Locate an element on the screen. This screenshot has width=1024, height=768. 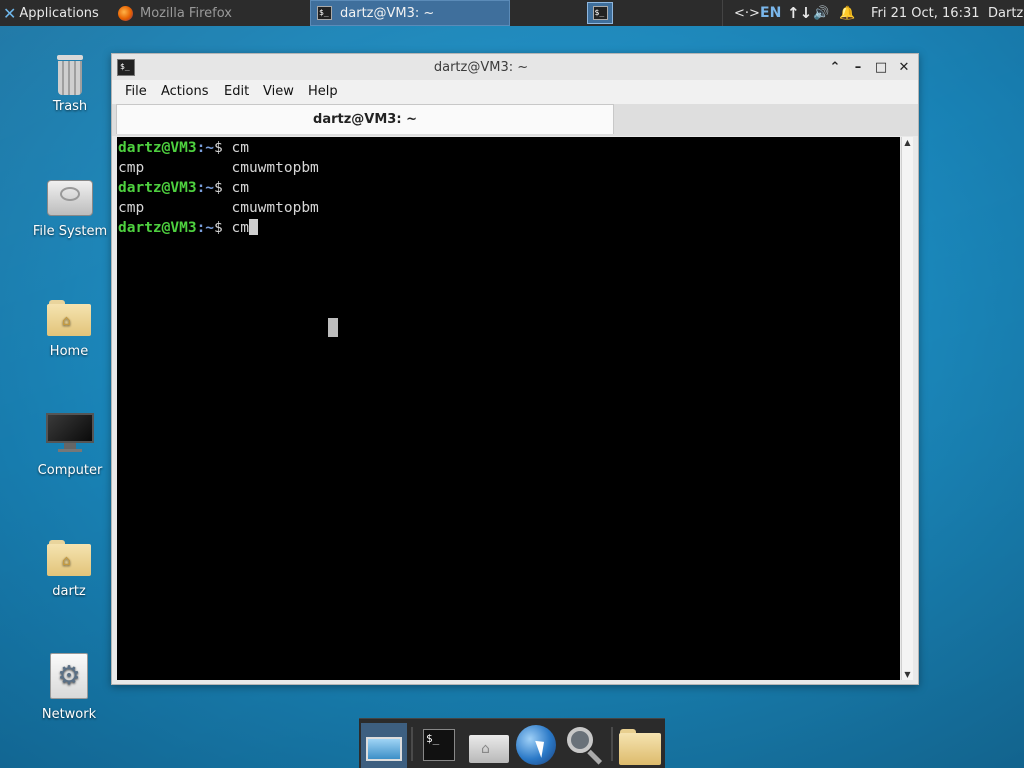
magnifier-icon is located at coordinates (580, 740).